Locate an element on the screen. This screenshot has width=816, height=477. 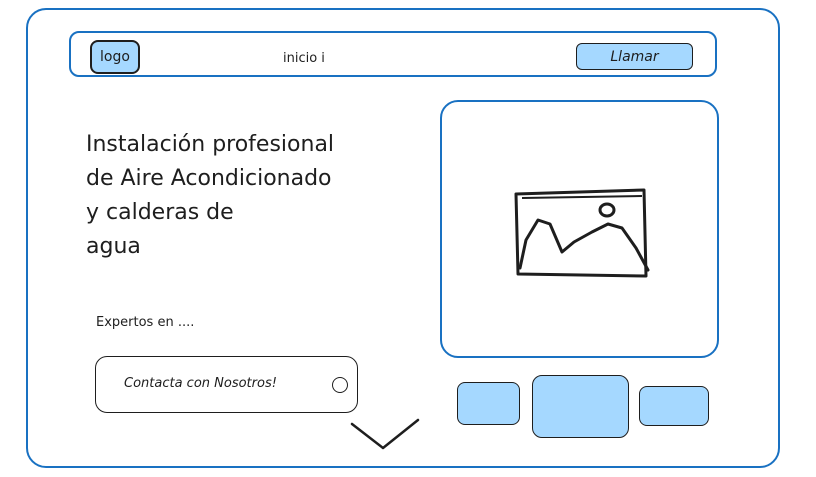
logo: logo is located at coordinates (115, 57).